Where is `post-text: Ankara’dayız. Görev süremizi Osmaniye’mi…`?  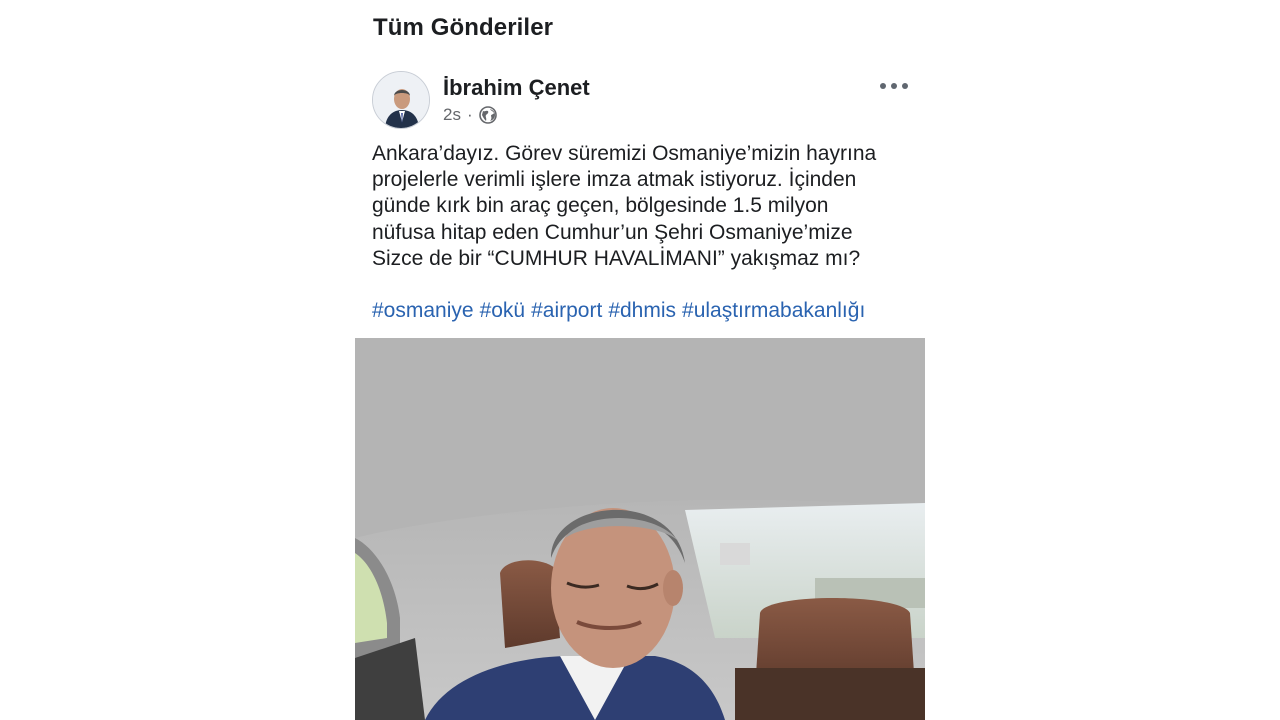
post-text: Ankara’dayız. Görev süremizi Osmaniye’mi… is located at coordinates (642, 206).